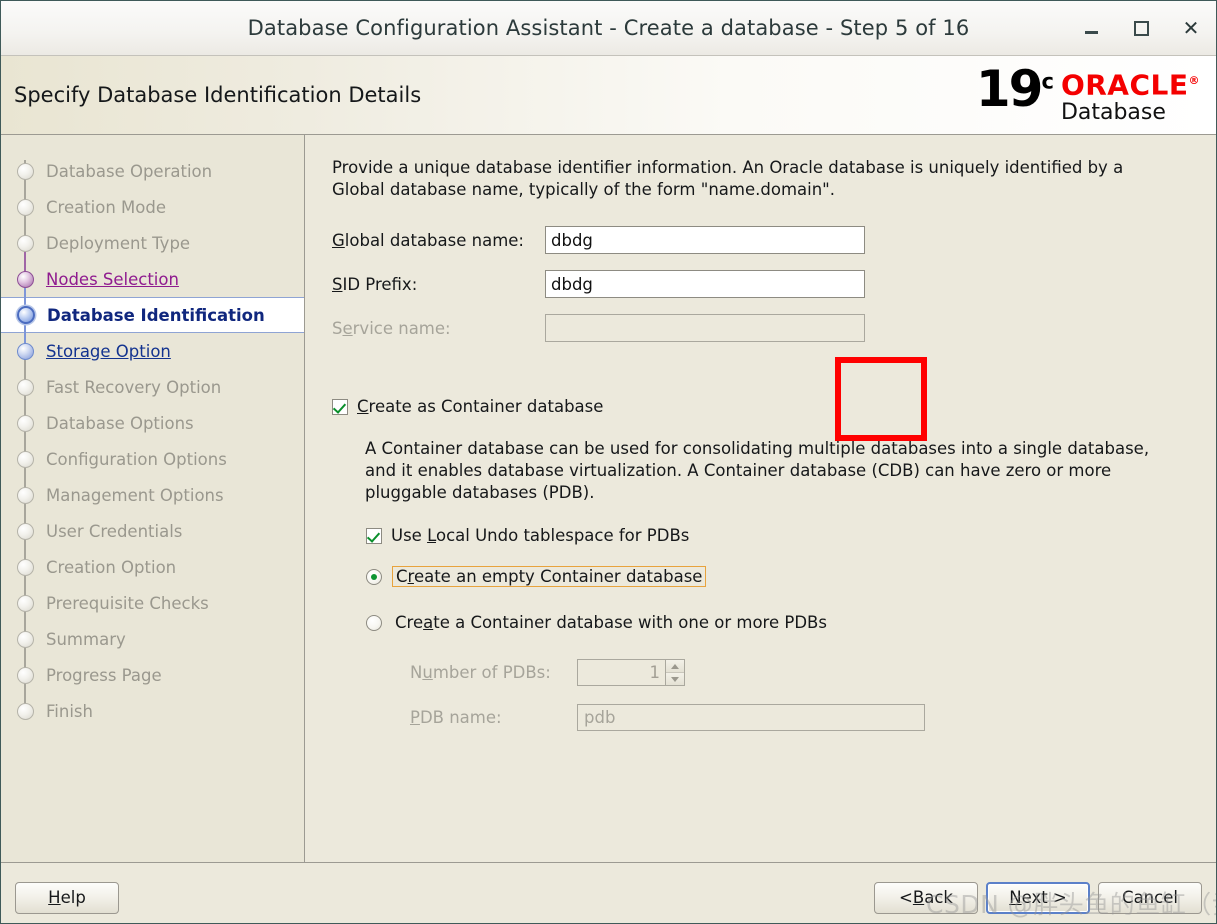 Image resolution: width=1217 pixels, height=924 pixels. What do you see at coordinates (111, 567) in the screenshot?
I see `sidebar-item-label: Creation Option` at bounding box center [111, 567].